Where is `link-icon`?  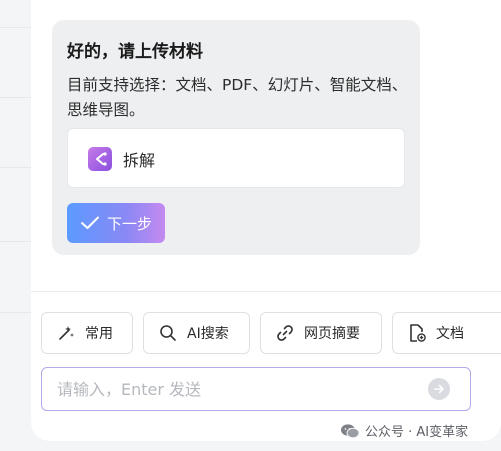 link-icon is located at coordinates (285, 333).